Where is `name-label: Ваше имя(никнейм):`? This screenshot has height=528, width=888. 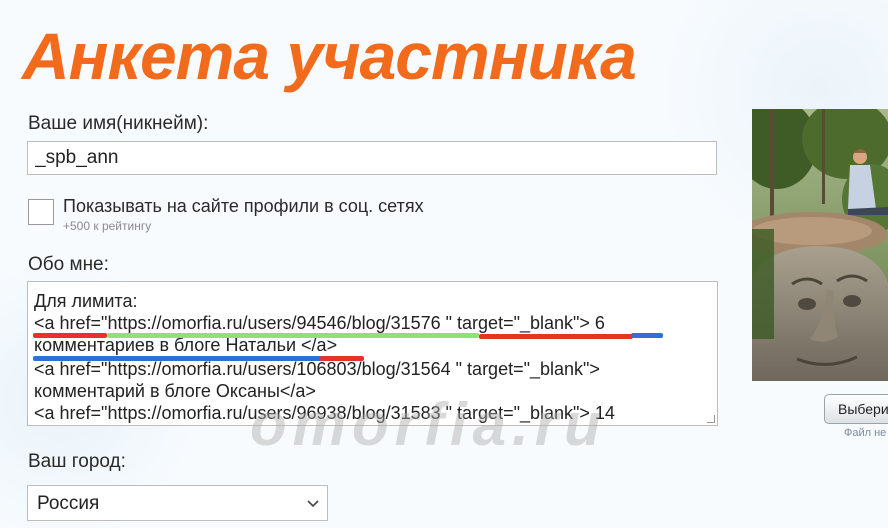
name-label: Ваше имя(никнейм): is located at coordinates (118, 123).